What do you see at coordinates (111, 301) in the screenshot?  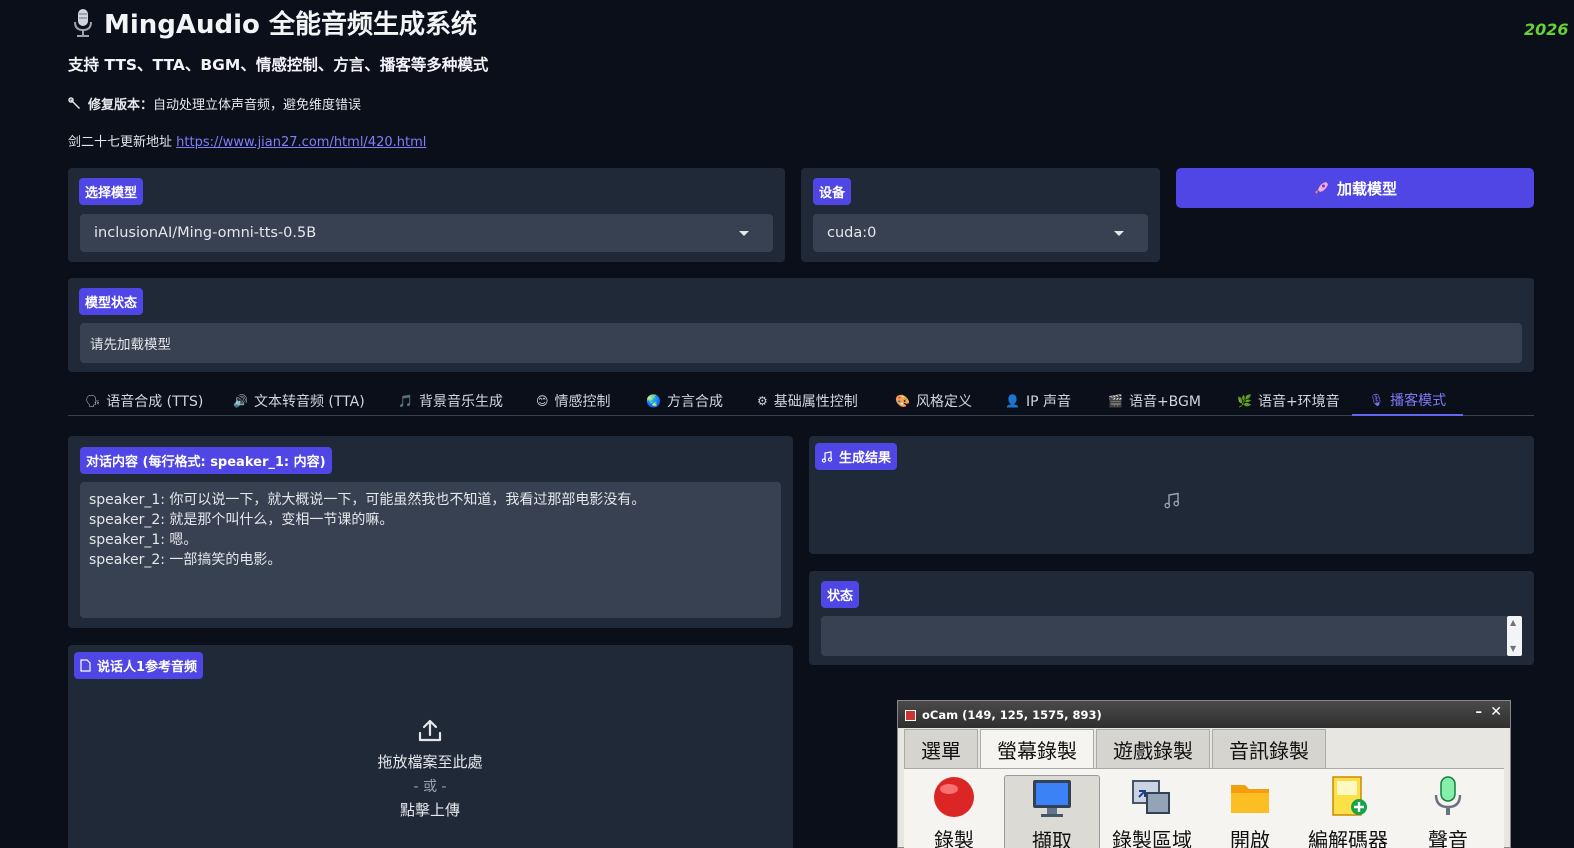 I see `model-status-label: 模型状态` at bounding box center [111, 301].